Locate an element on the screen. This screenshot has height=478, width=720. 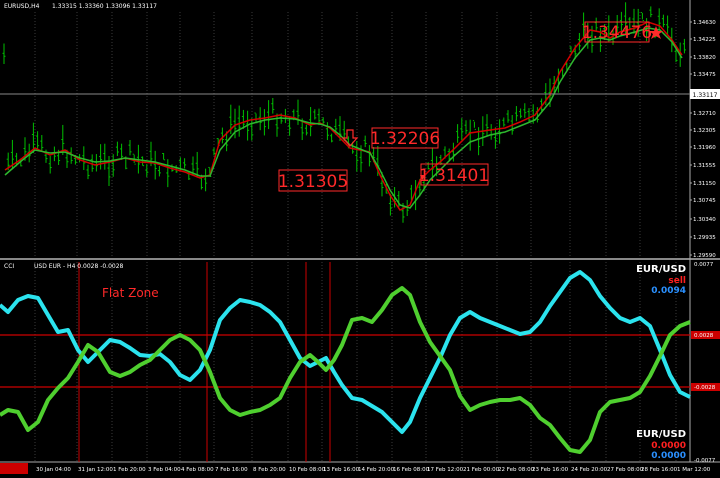
time-axis-label: 4 Feb 08:00 is located at coordinates (197, 470).